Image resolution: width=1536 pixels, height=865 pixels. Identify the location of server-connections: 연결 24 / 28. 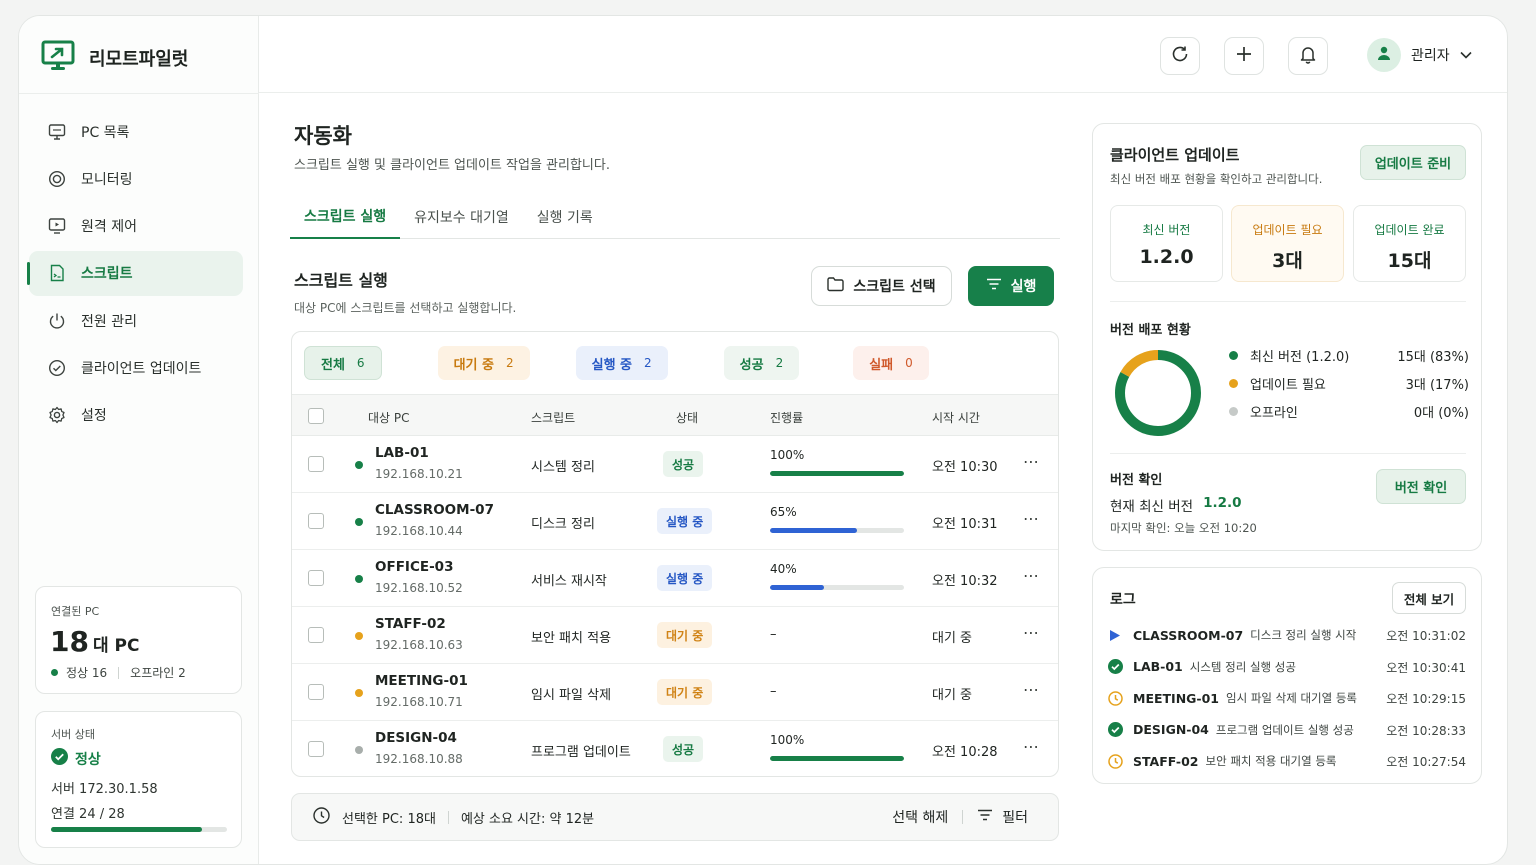
(88, 814).